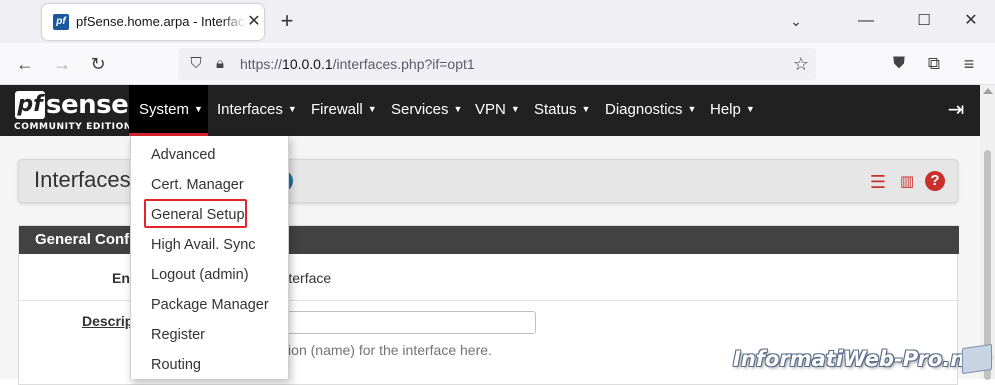 The height and width of the screenshot is (385, 995). What do you see at coordinates (420, 109) in the screenshot?
I see `menu-services-label: Services` at bounding box center [420, 109].